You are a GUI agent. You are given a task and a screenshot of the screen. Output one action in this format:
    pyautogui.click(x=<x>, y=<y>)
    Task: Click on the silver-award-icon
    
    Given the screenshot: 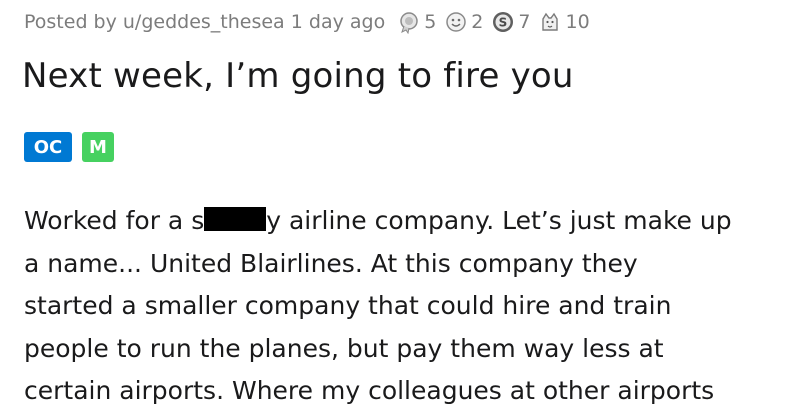 What is the action you would take?
    pyautogui.click(x=409, y=23)
    